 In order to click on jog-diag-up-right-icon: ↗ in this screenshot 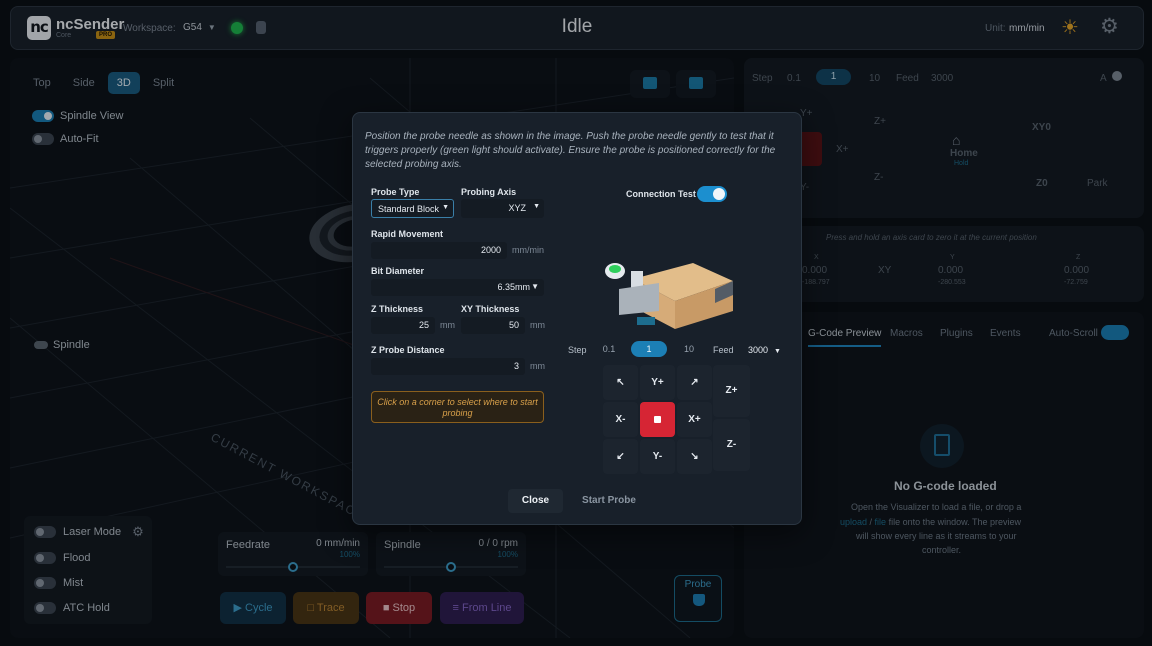, I will do `click(694, 382)`.